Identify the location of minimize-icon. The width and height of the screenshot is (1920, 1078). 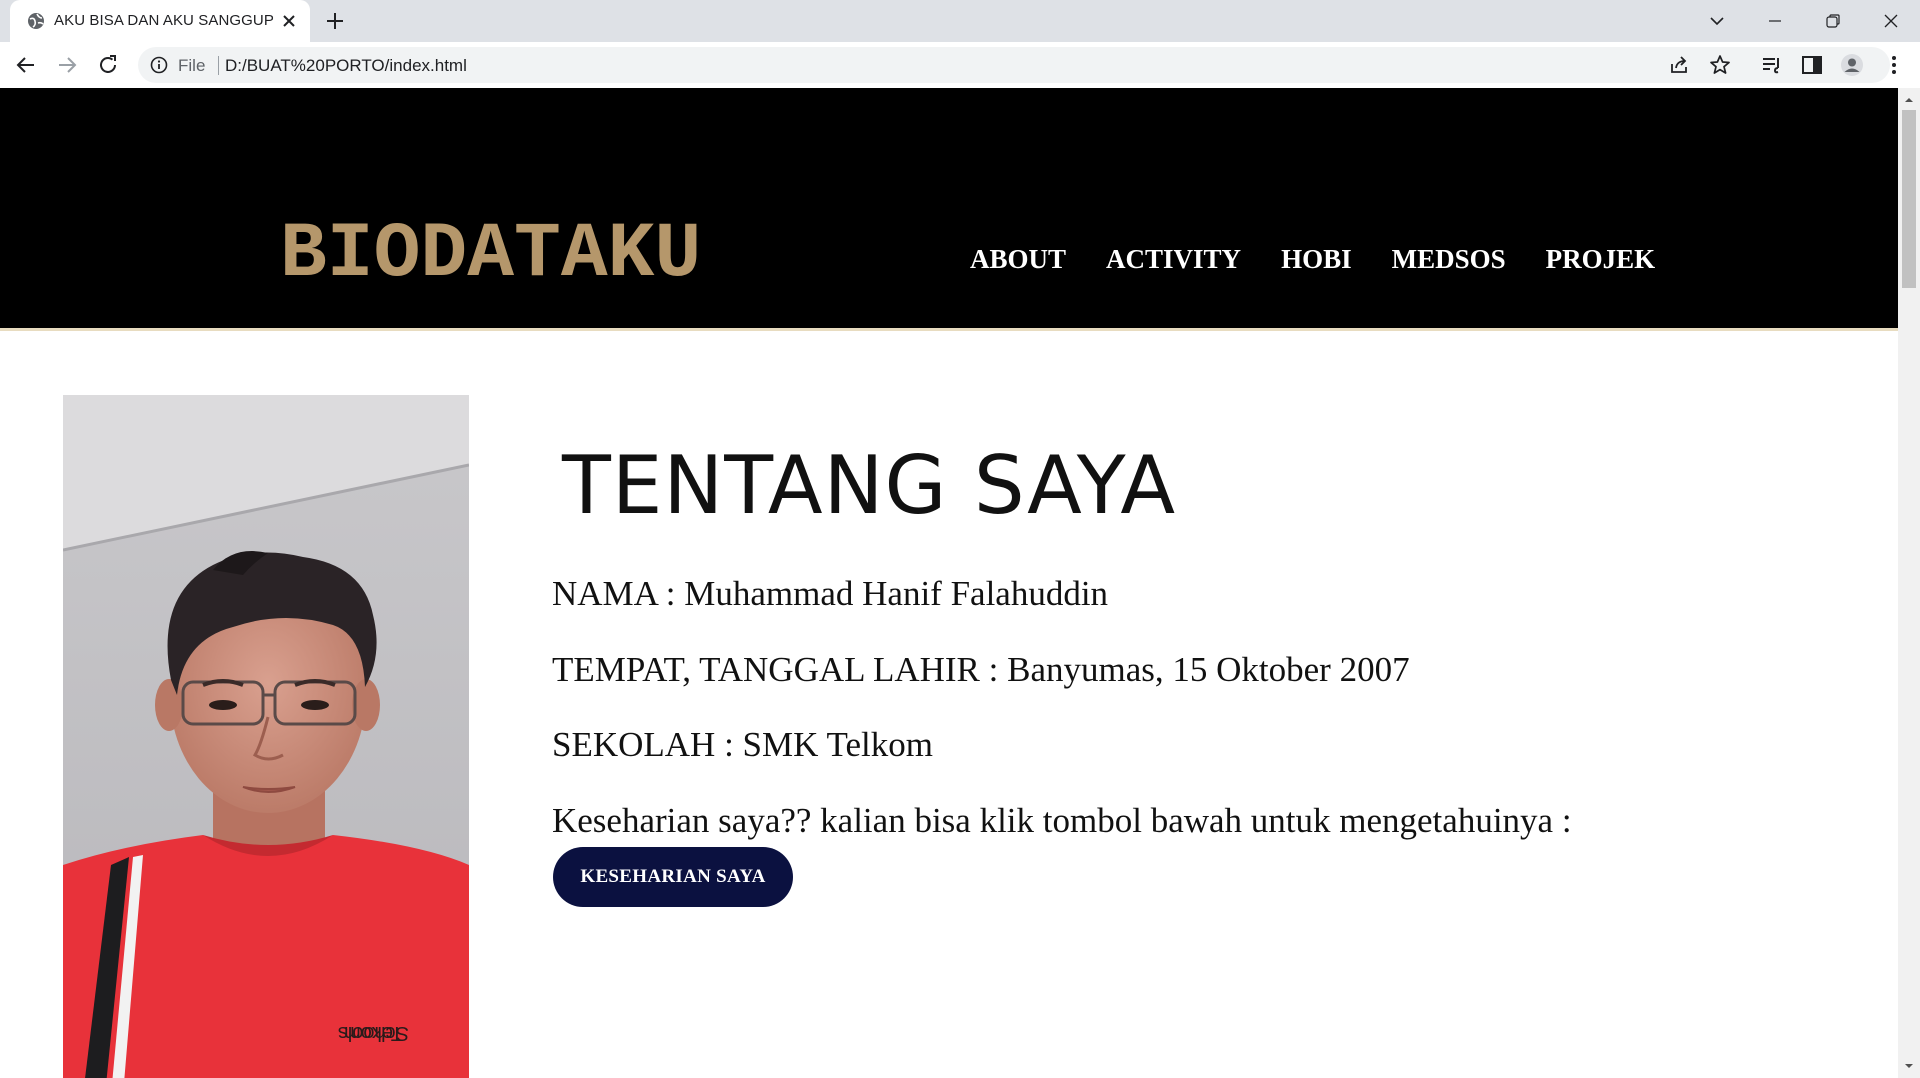
(1775, 21).